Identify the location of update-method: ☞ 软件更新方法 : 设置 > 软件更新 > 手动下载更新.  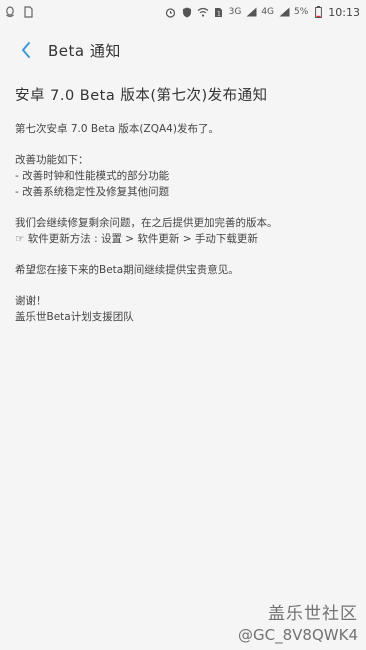
(136, 239).